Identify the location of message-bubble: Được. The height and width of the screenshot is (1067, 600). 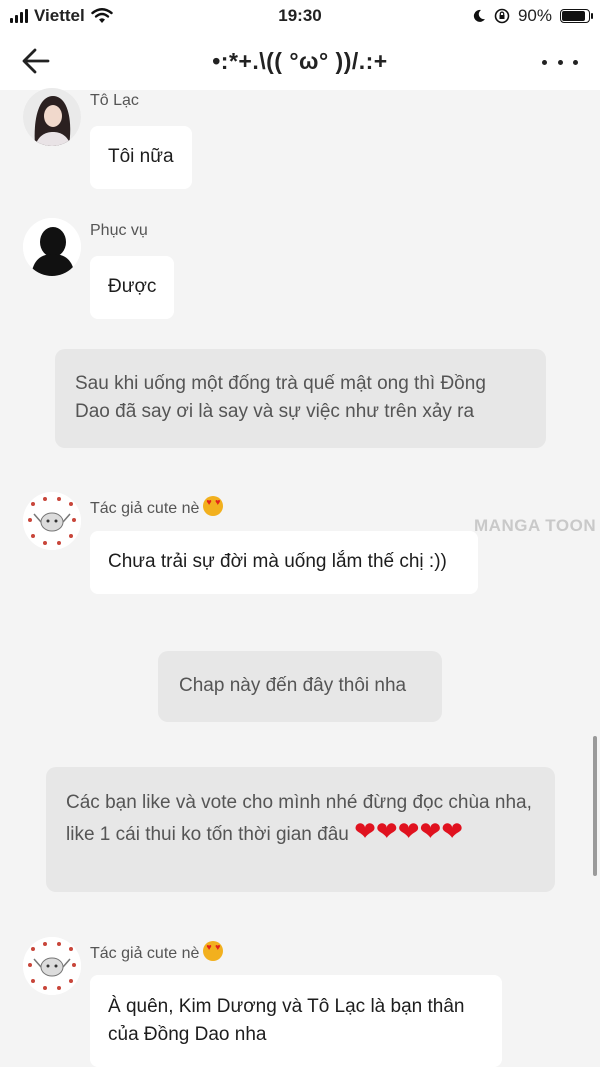
(132, 287).